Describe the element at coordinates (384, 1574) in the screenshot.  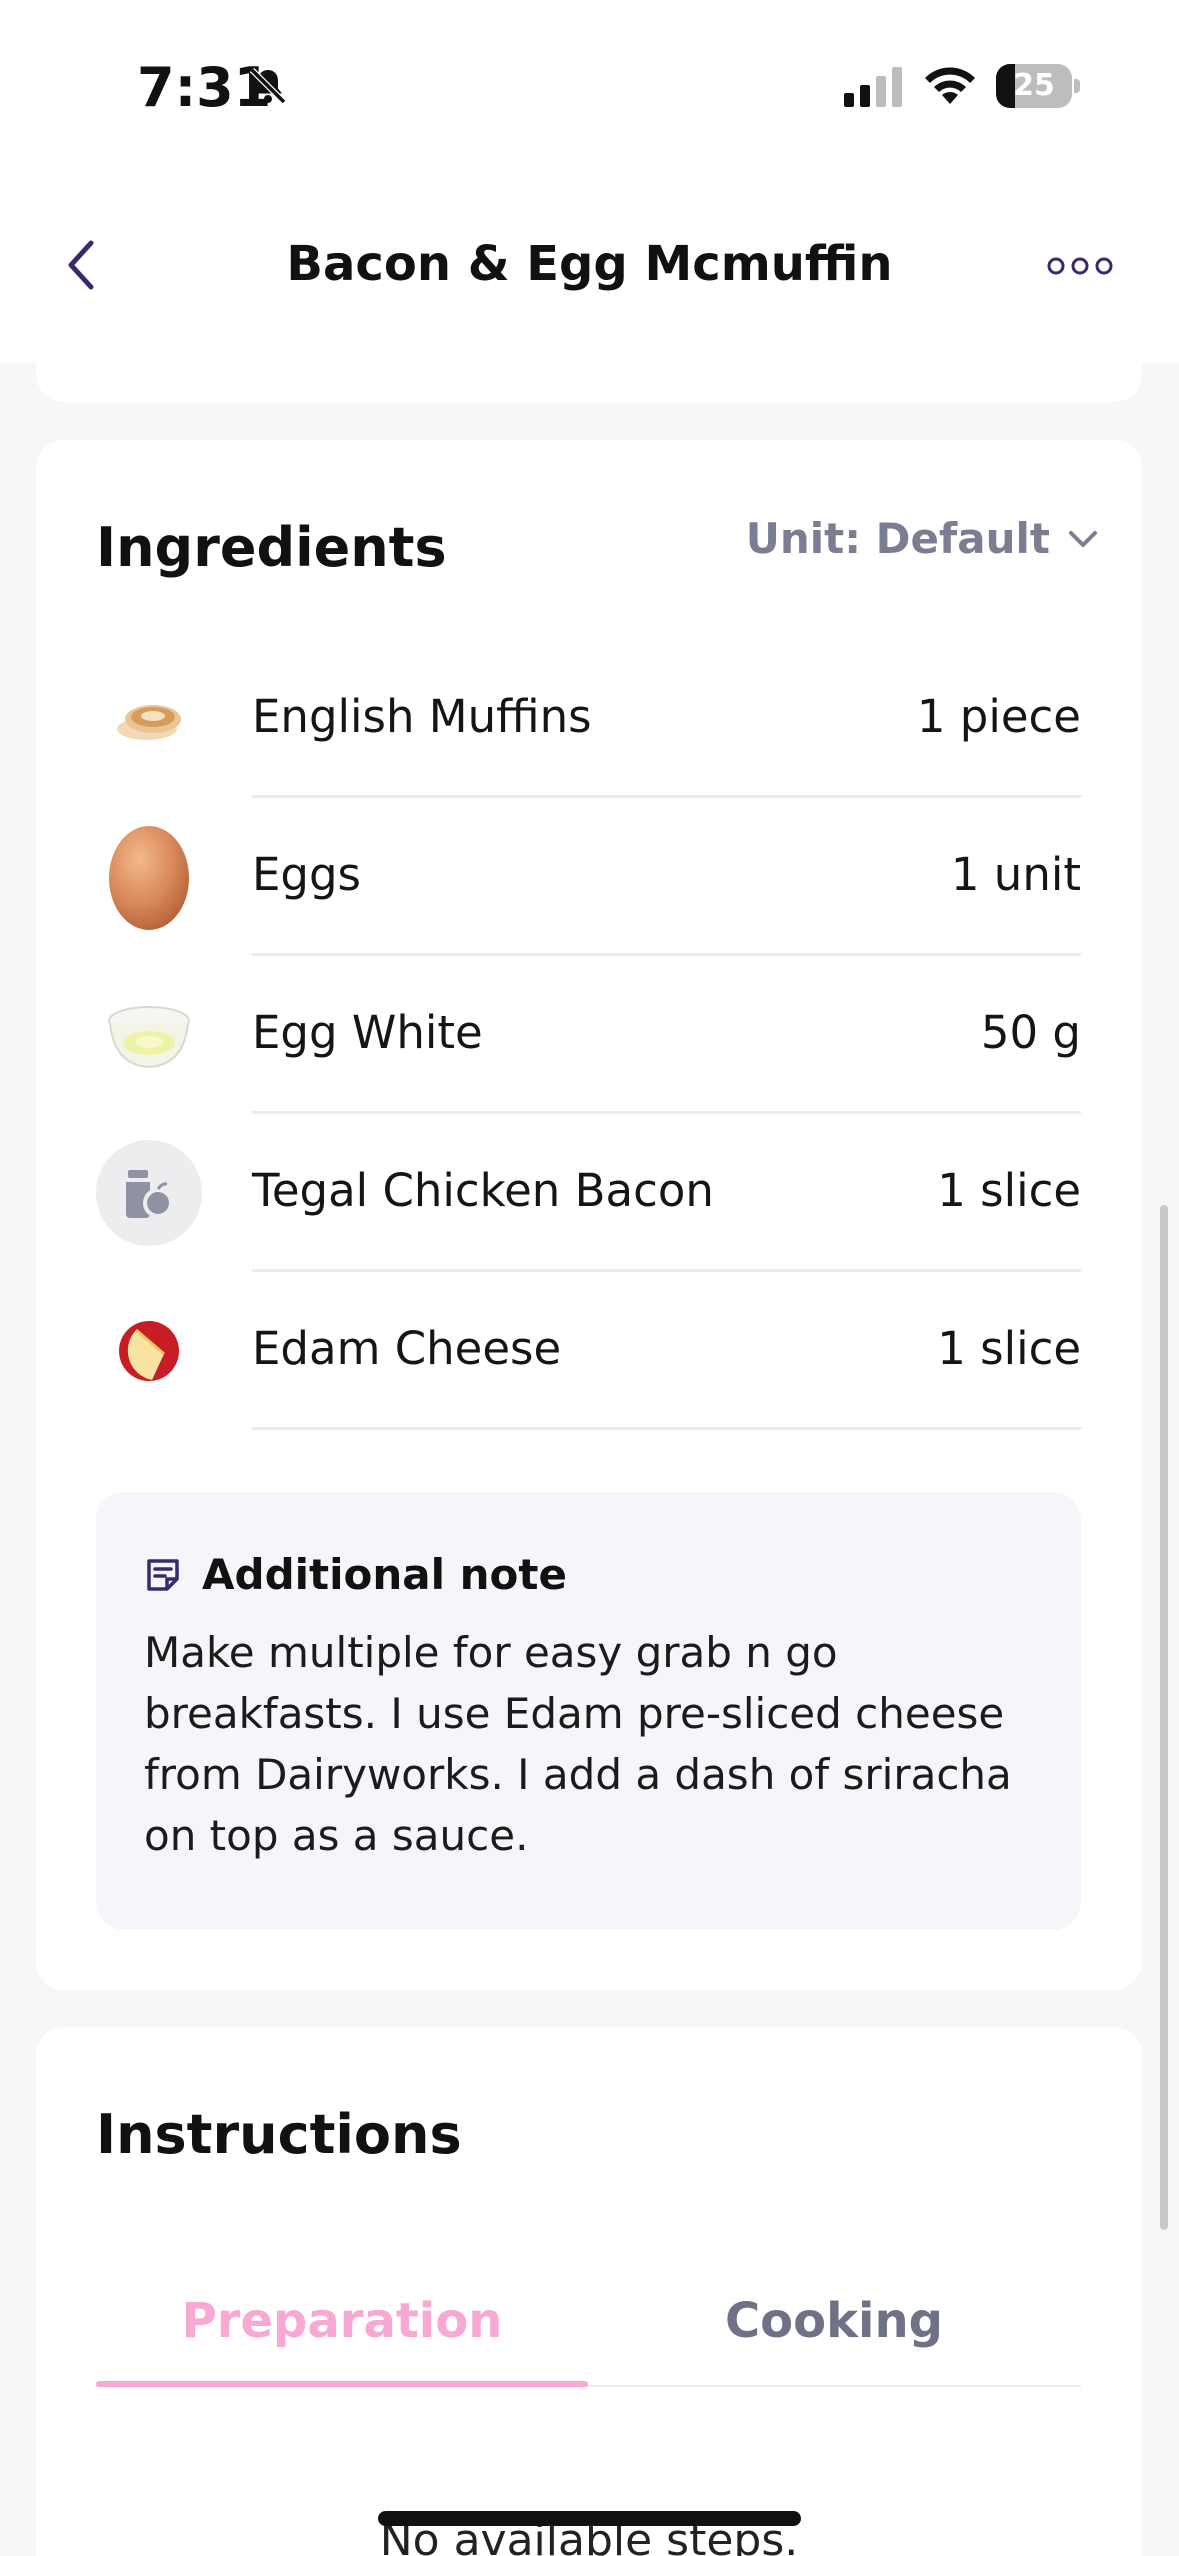
I see `note-title: Additional note` at that location.